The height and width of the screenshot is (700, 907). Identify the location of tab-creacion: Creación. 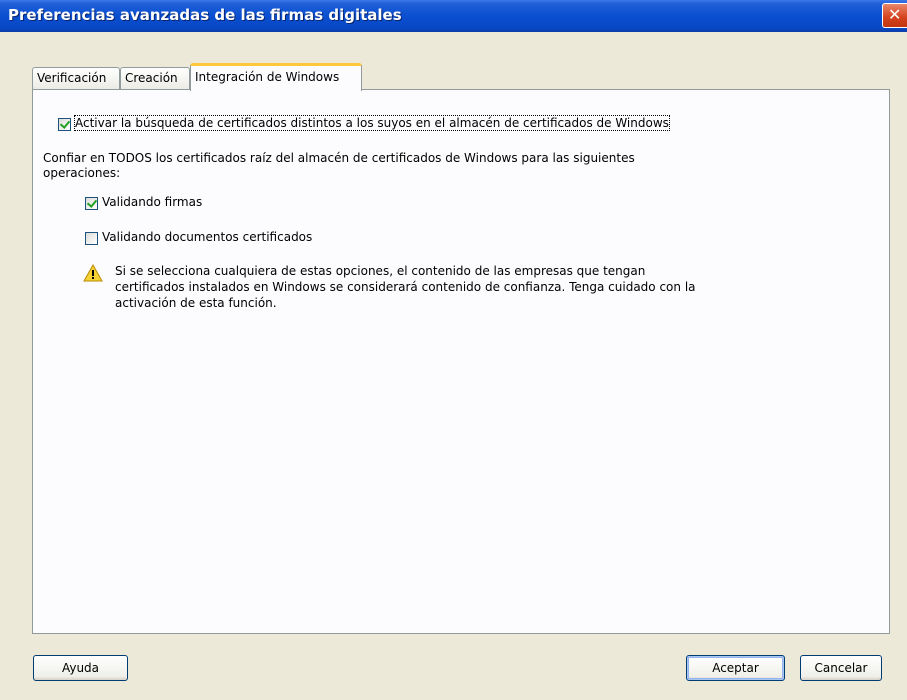
(155, 78).